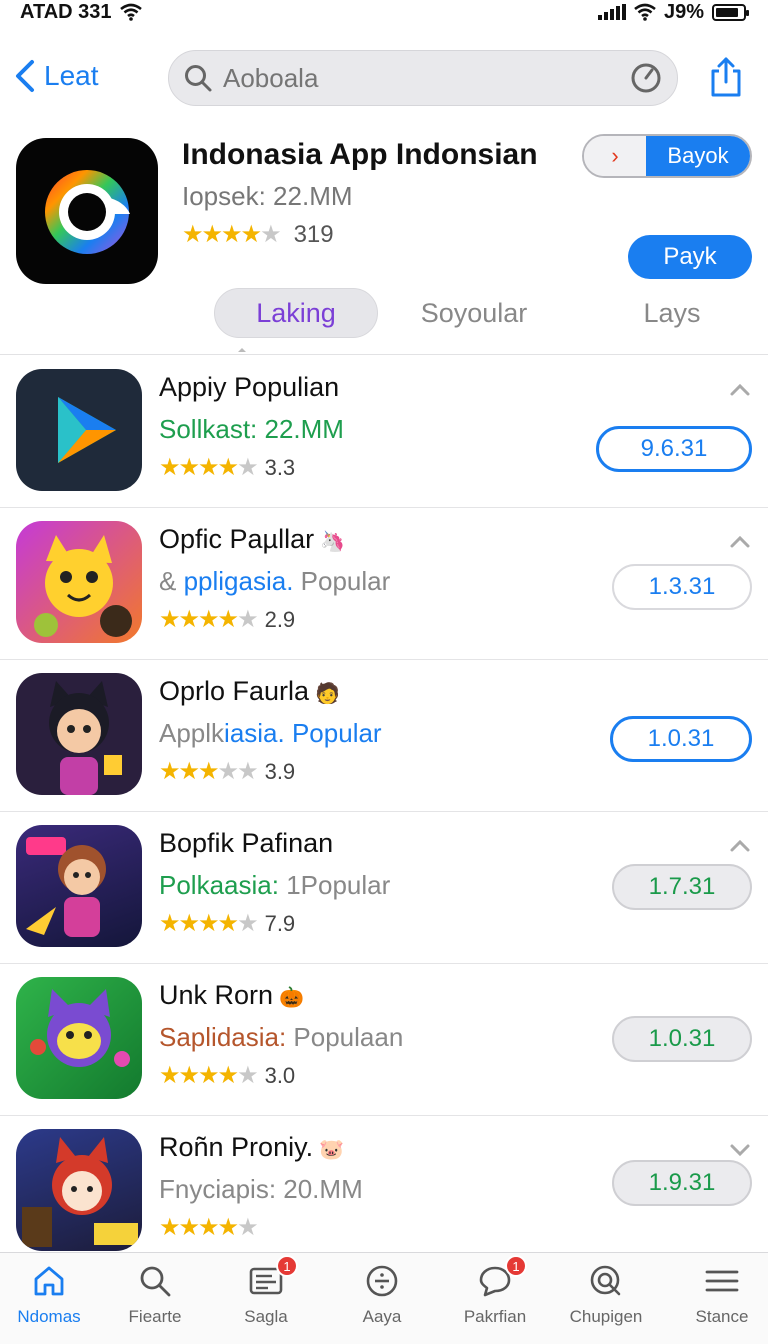 The height and width of the screenshot is (1344, 768). I want to click on home-icon, so click(49, 1281).